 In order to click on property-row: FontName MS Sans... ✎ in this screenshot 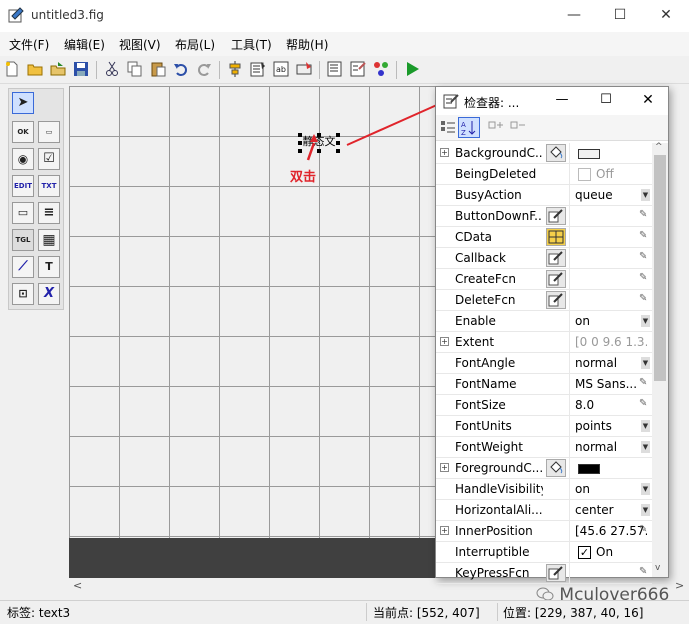, I will do `click(544, 384)`.